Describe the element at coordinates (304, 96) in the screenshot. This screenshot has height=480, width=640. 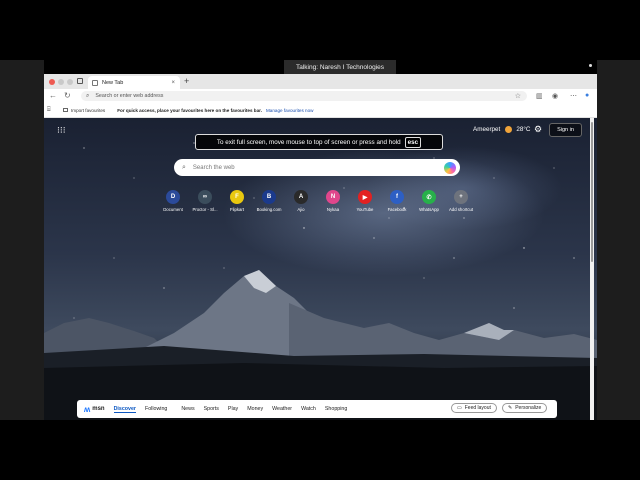
I see `address-bar: ⌕ Search or enter web address ☆` at that location.